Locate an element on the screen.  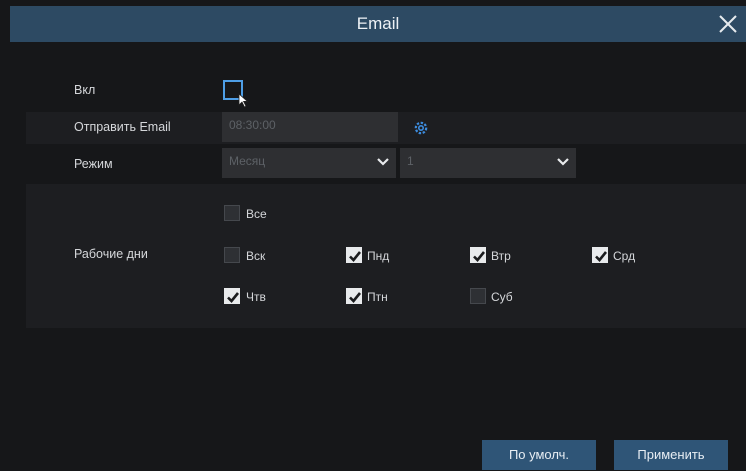
day-sat-checkbox is located at coordinates (478, 296).